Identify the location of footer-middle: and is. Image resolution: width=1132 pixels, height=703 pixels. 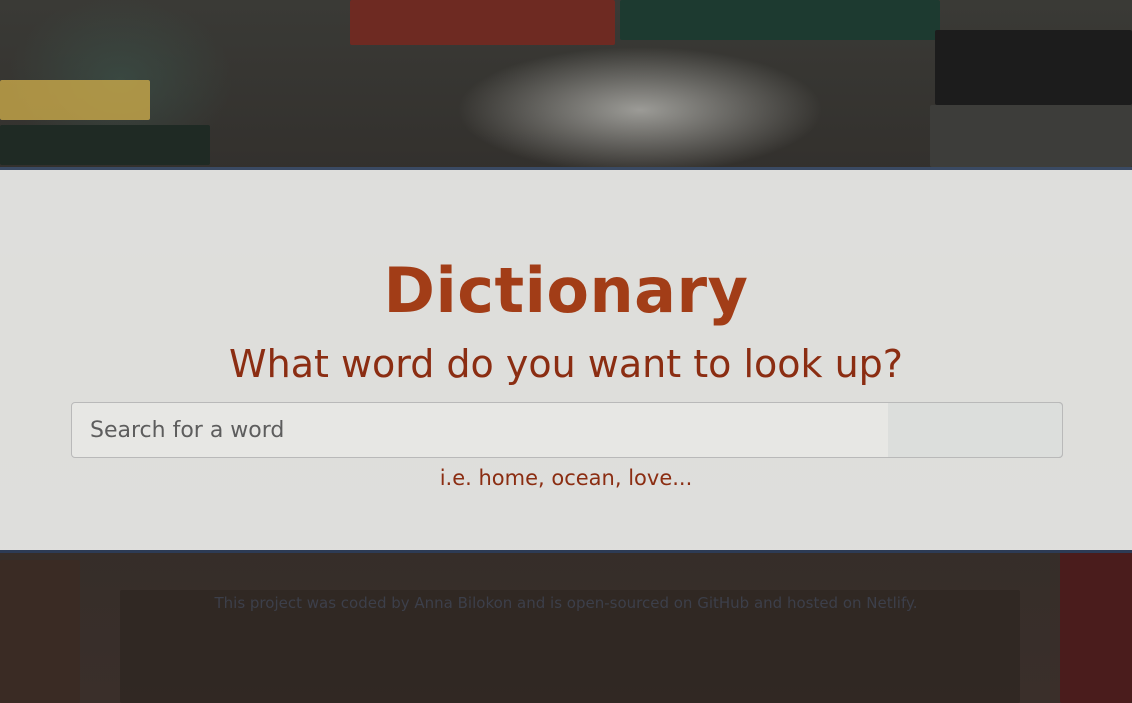
(539, 603).